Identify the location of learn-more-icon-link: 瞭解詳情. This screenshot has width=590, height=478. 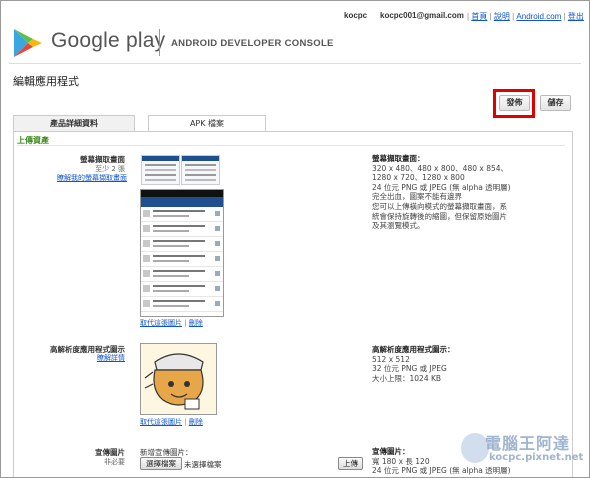
(100, 358).